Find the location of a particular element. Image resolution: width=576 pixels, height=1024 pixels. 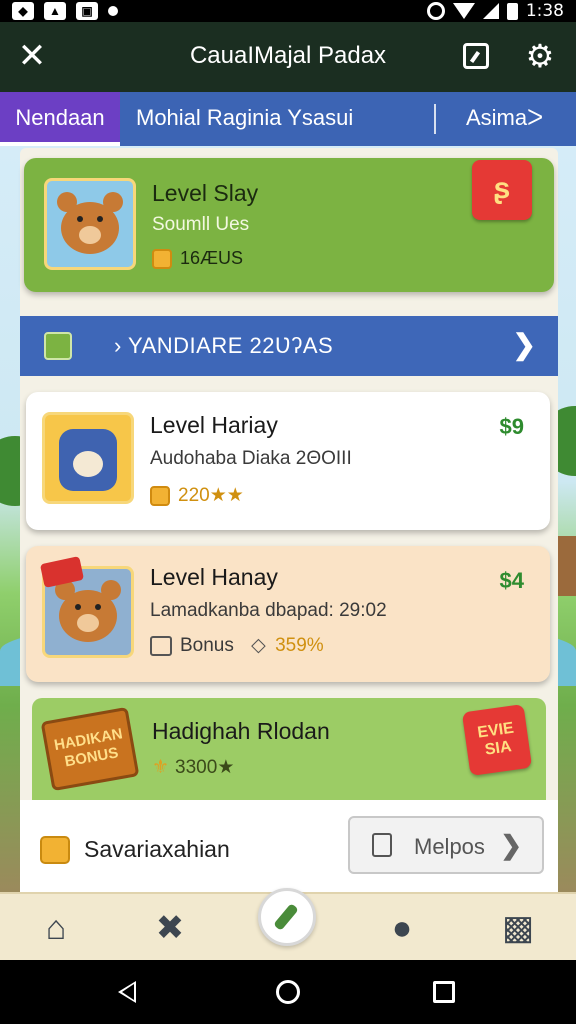

home-circle-icon is located at coordinates (288, 992).